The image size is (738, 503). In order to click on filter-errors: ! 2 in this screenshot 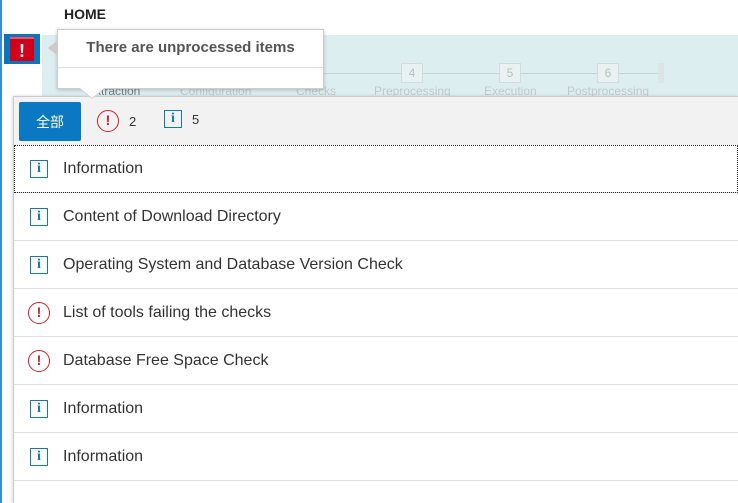, I will do `click(116, 121)`.